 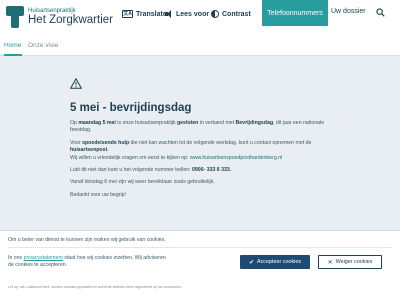 I want to click on search-icon, so click(x=380, y=12).